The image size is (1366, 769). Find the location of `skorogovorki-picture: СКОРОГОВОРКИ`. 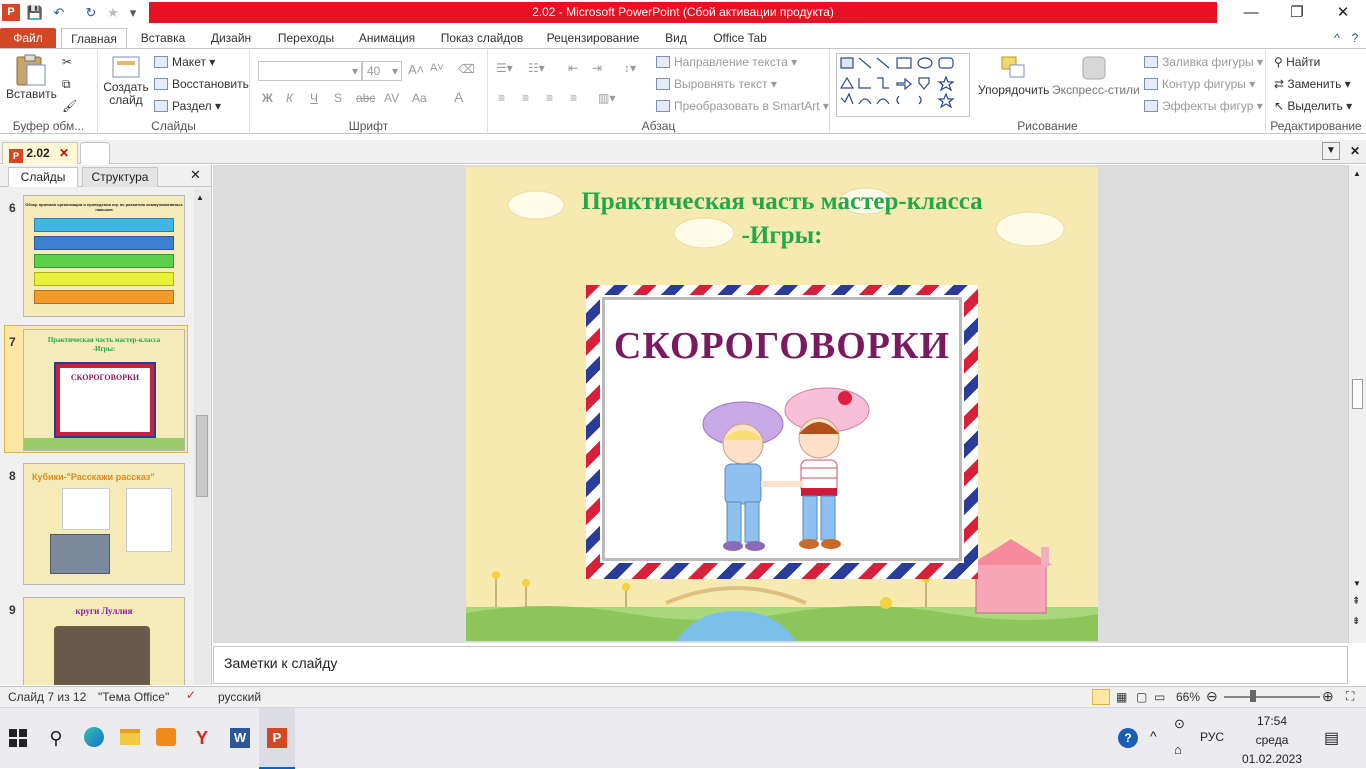

skorogovorki-picture: СКОРОГОВОРКИ is located at coordinates (782, 432).